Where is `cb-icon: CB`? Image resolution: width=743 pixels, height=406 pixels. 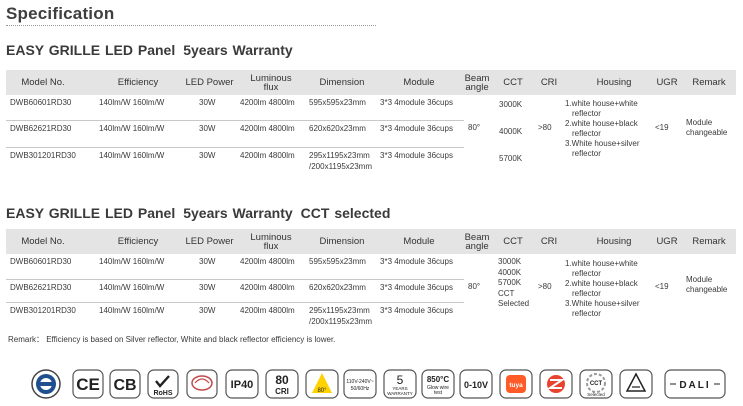
cb-icon: CB is located at coordinates (125, 384).